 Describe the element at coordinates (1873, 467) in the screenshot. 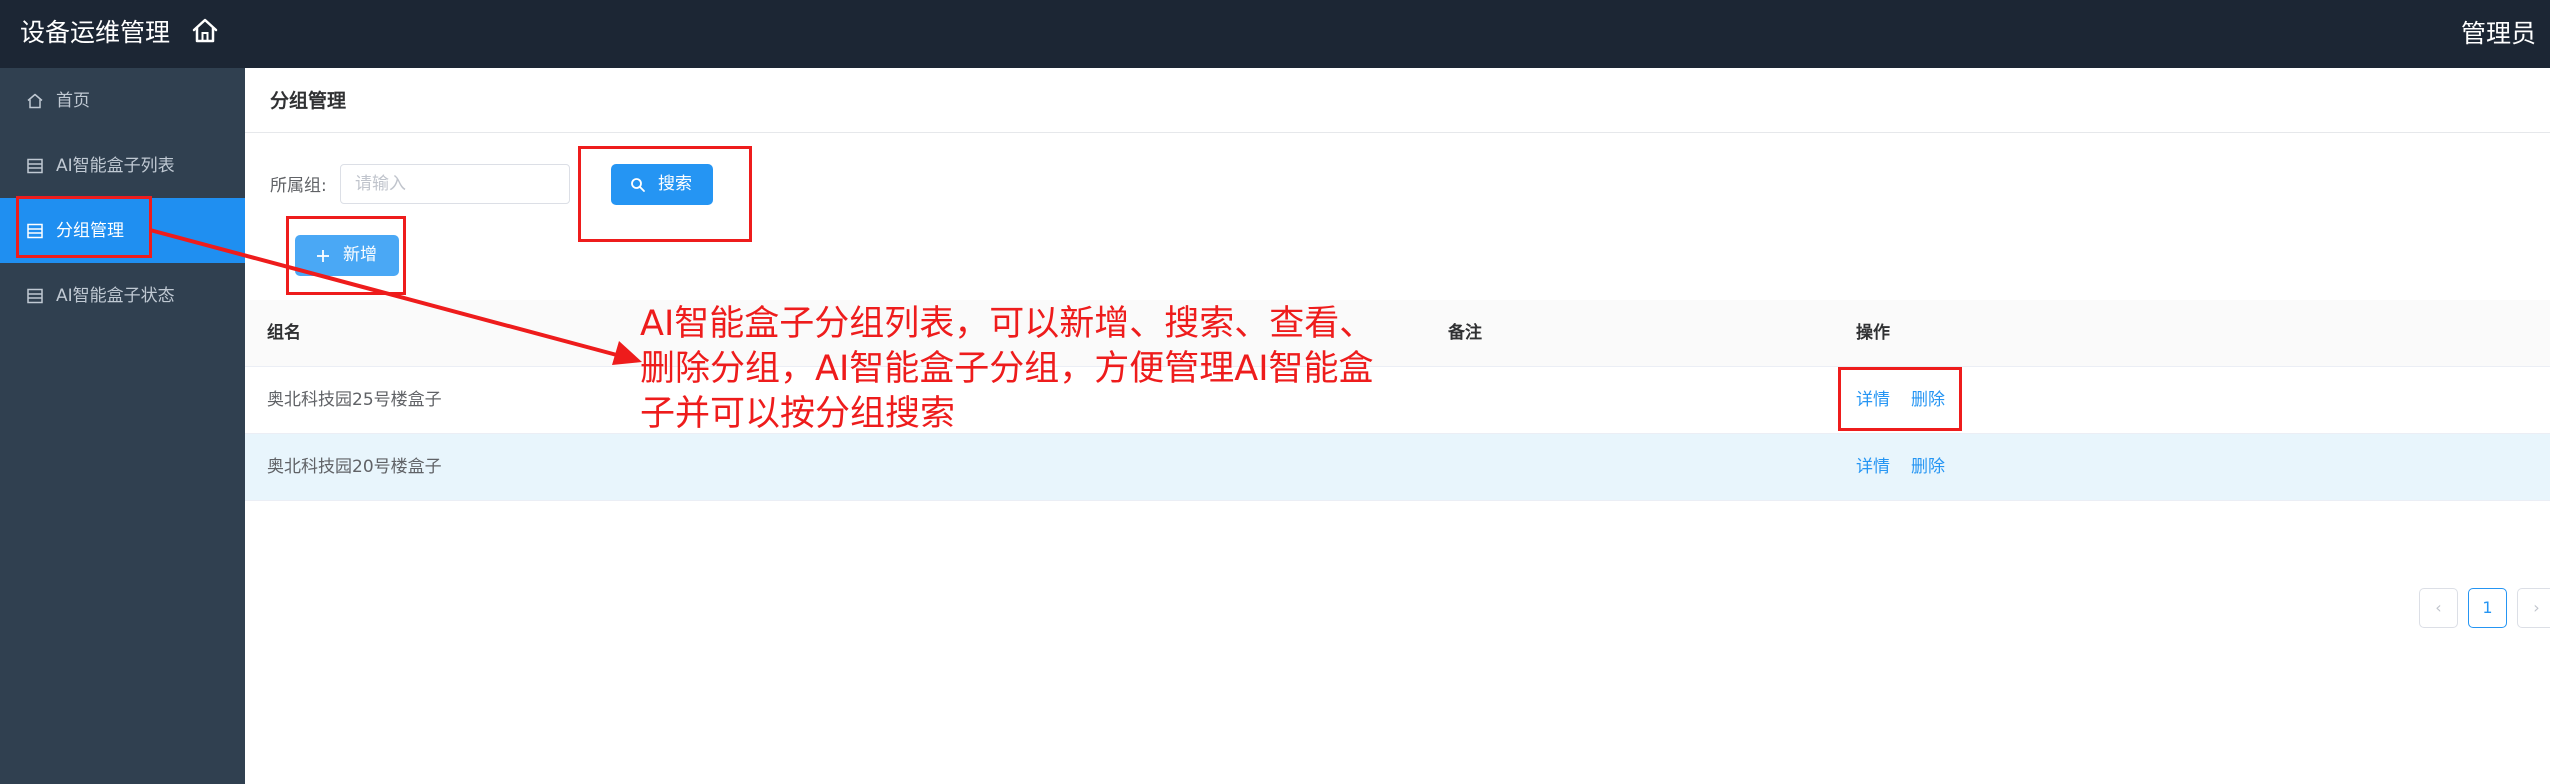

I see `detail-link: 详情` at that location.